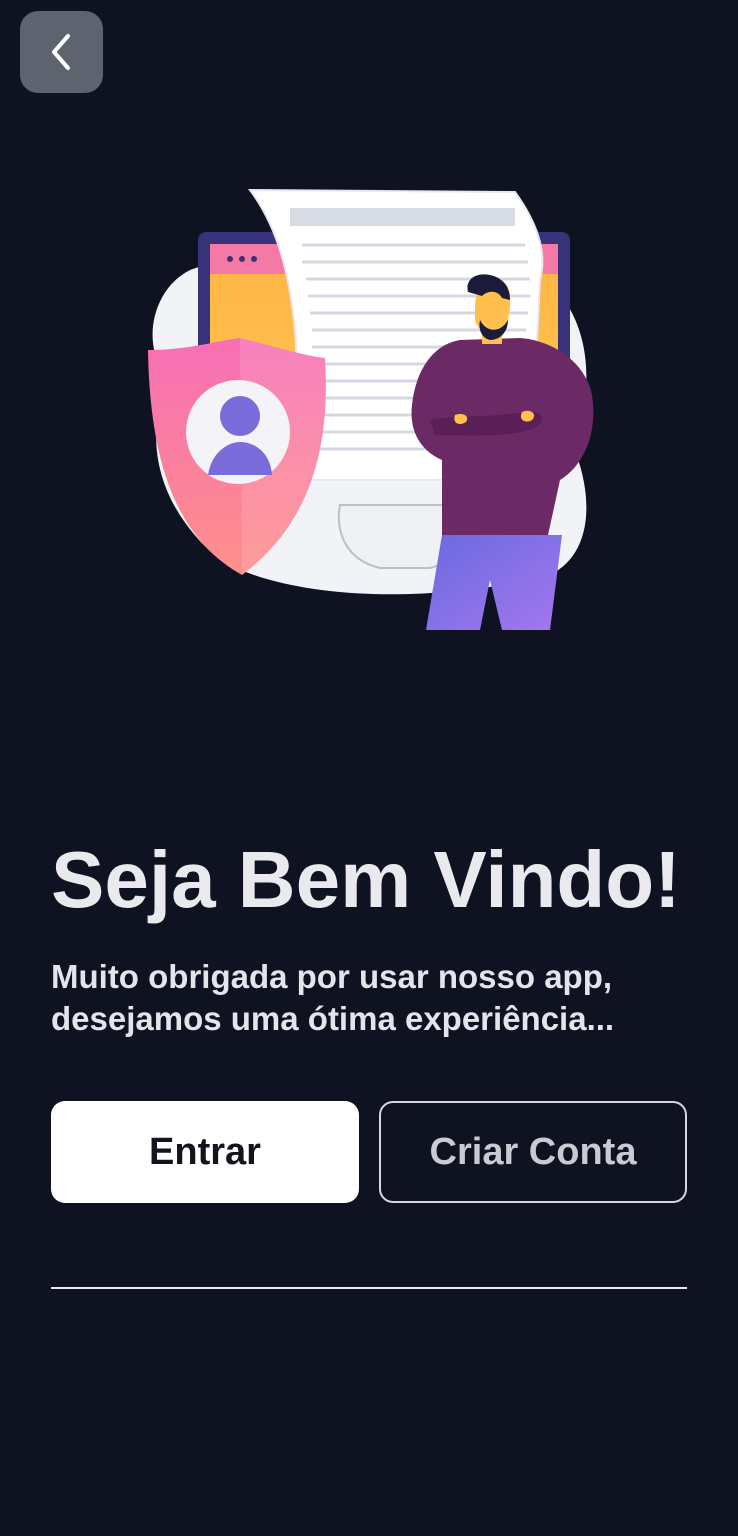 Image resolution: width=738 pixels, height=1536 pixels. What do you see at coordinates (240, 416) in the screenshot?
I see `user-avatar-icon` at bounding box center [240, 416].